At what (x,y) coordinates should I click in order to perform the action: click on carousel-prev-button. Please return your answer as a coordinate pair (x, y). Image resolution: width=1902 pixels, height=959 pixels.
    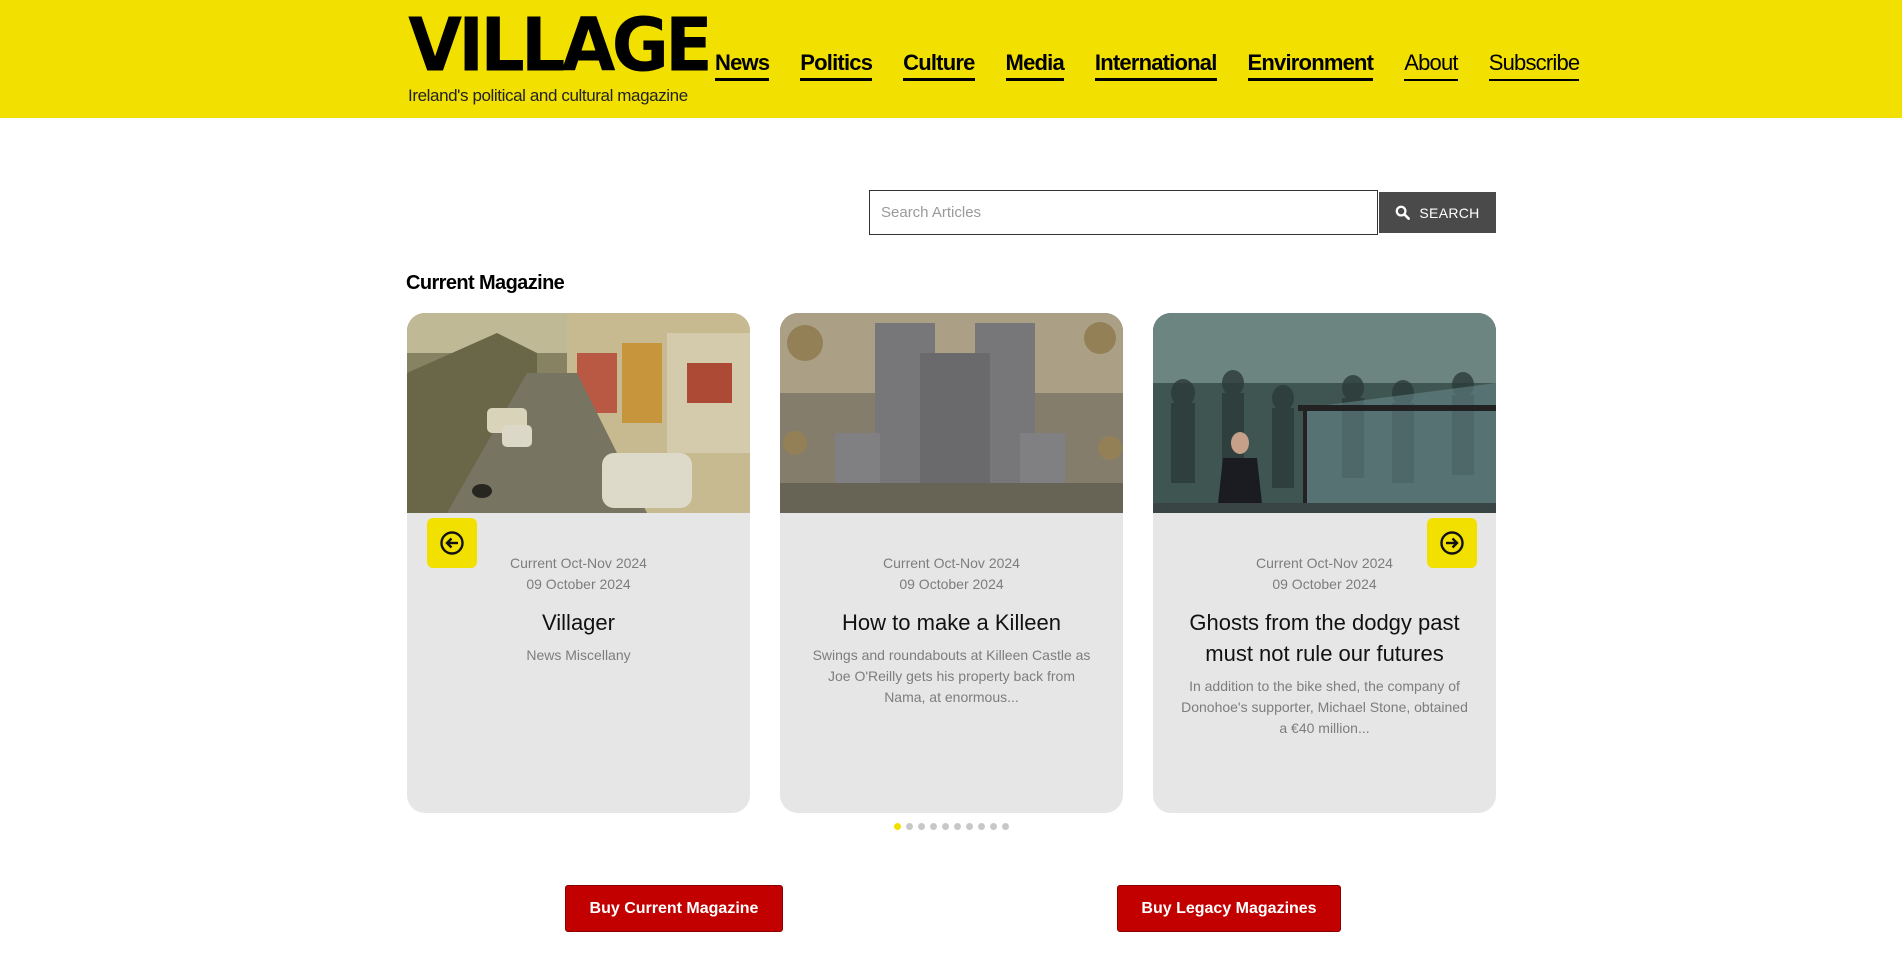
    Looking at the image, I should click on (452, 543).